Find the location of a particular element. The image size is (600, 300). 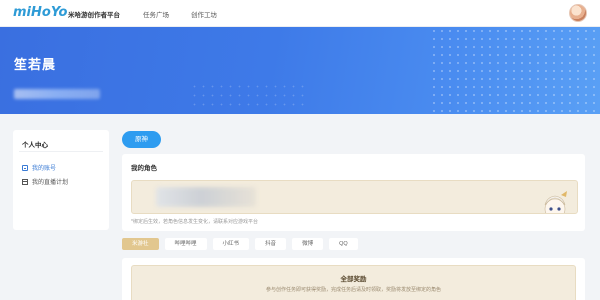

banner-dot-pattern-small is located at coordinates (250, 97).